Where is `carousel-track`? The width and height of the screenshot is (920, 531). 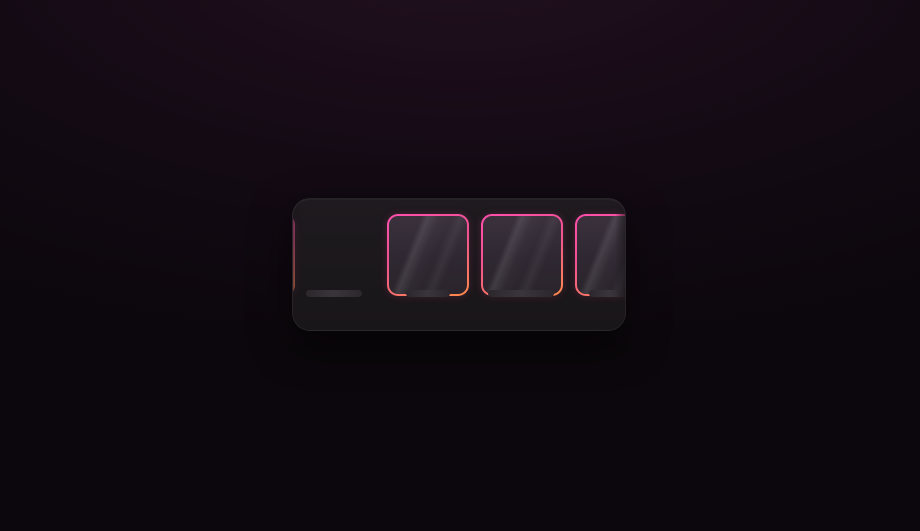 carousel-track is located at coordinates (459, 264).